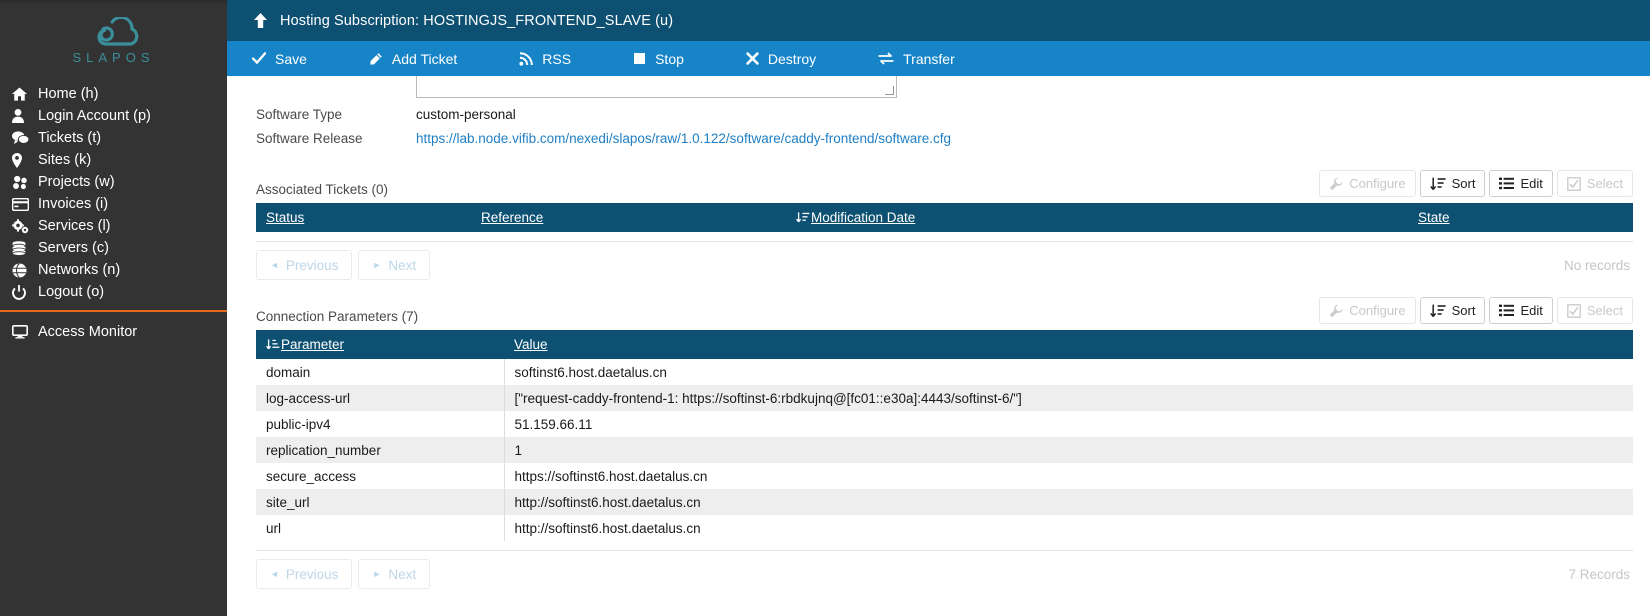  What do you see at coordinates (113, 138) in the screenshot?
I see `sidebar-item-tickets: Tickets (t)` at bounding box center [113, 138].